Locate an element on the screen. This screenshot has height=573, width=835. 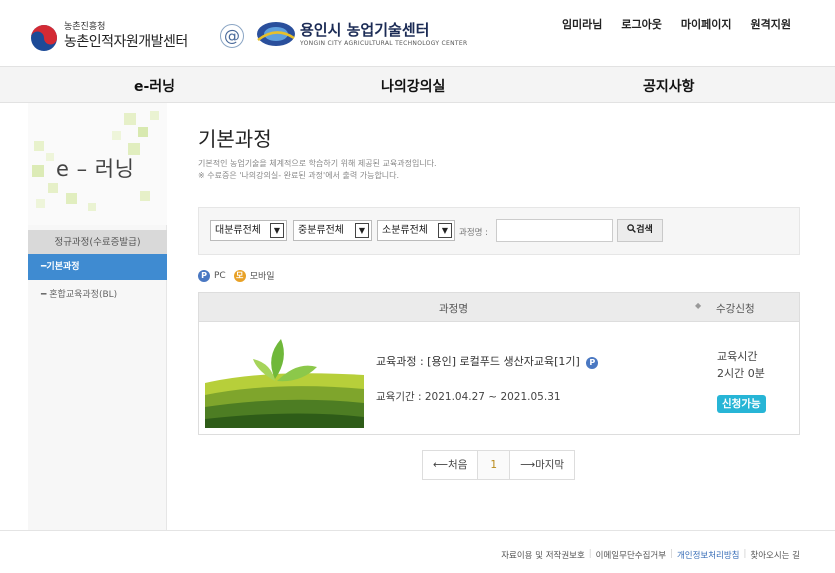
course-title: 교육과정 : [용인] 로컬푸드 생산자교육[1기] P is located at coordinates (487, 361).